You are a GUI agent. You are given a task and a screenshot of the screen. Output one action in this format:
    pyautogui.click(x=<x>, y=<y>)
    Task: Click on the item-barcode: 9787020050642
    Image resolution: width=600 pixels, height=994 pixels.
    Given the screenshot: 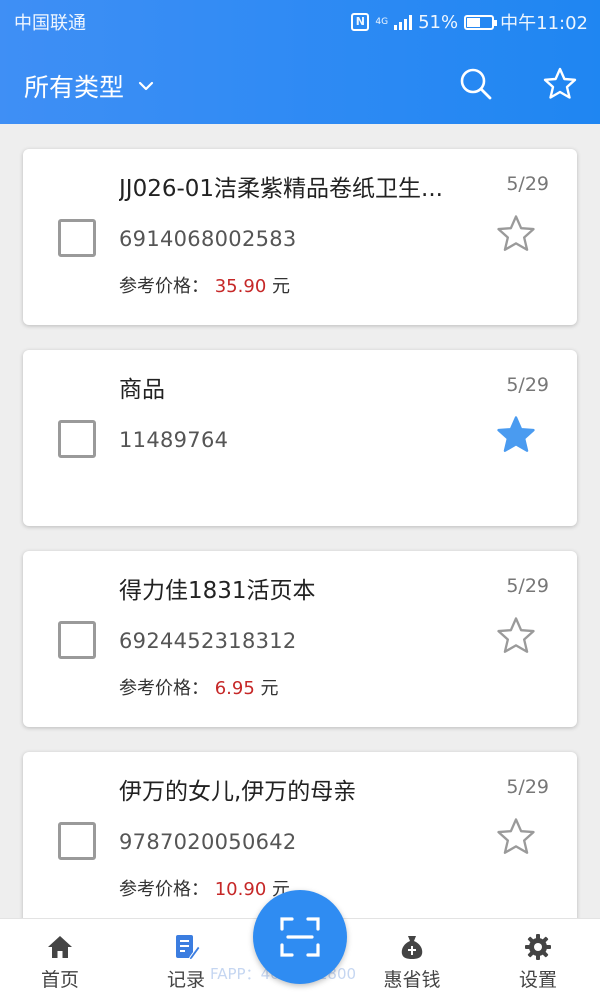 What is the action you would take?
    pyautogui.click(x=208, y=842)
    